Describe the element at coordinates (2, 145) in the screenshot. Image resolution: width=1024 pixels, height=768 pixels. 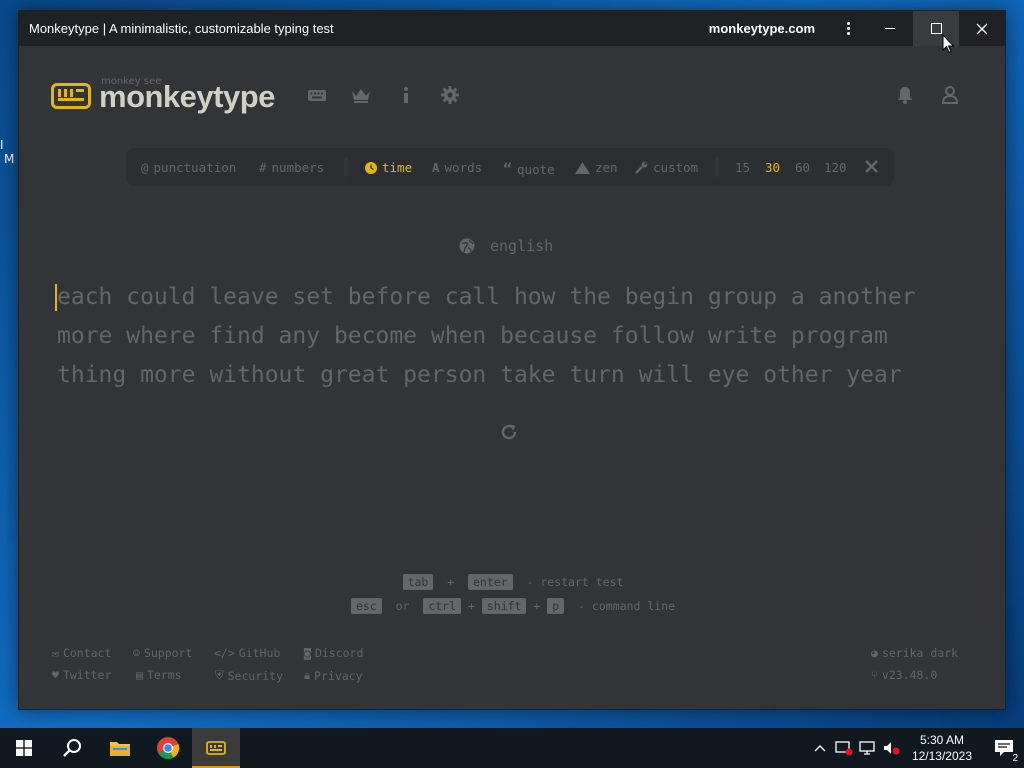
I see `desktop-edge-text-1: I` at that location.